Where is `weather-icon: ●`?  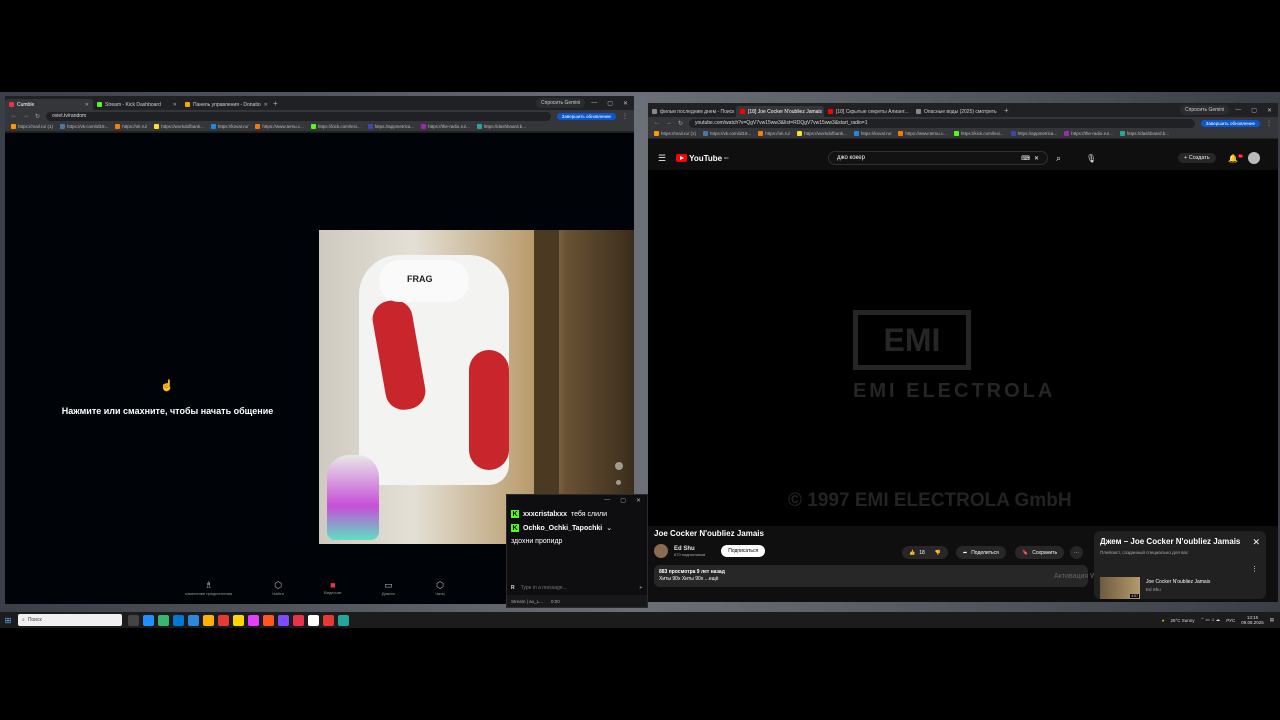
weather-icon: ● is located at coordinates (1163, 620).